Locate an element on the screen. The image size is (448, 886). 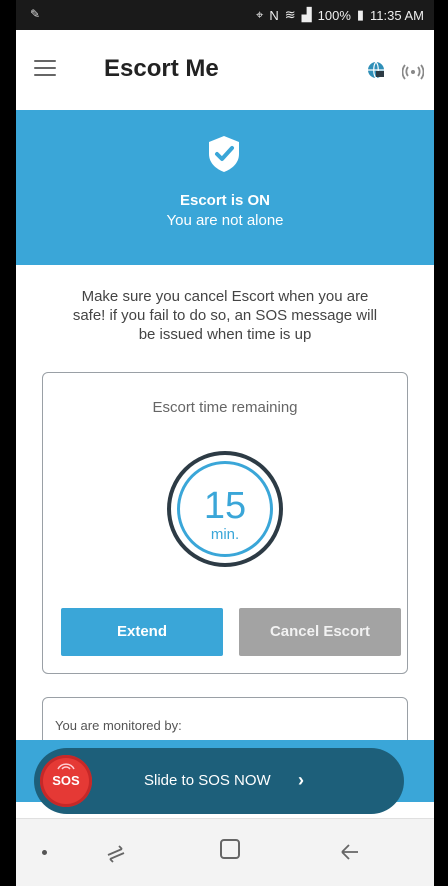
escort-status-subtitle: You are not alone is located at coordinates (225, 220).